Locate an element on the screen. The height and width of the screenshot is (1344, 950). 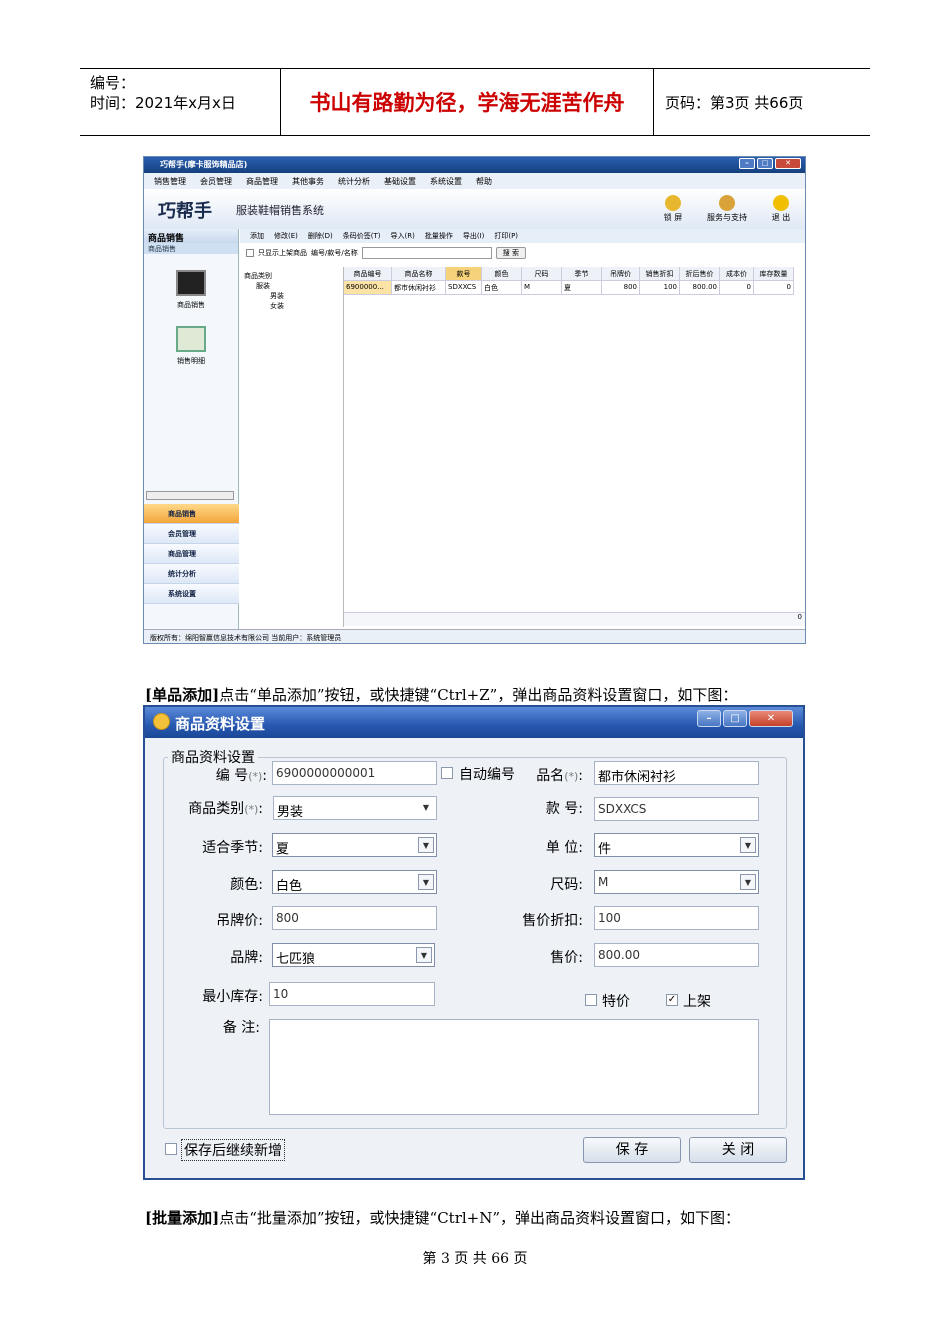
brand-label: 品牌: is located at coordinates (246, 958).